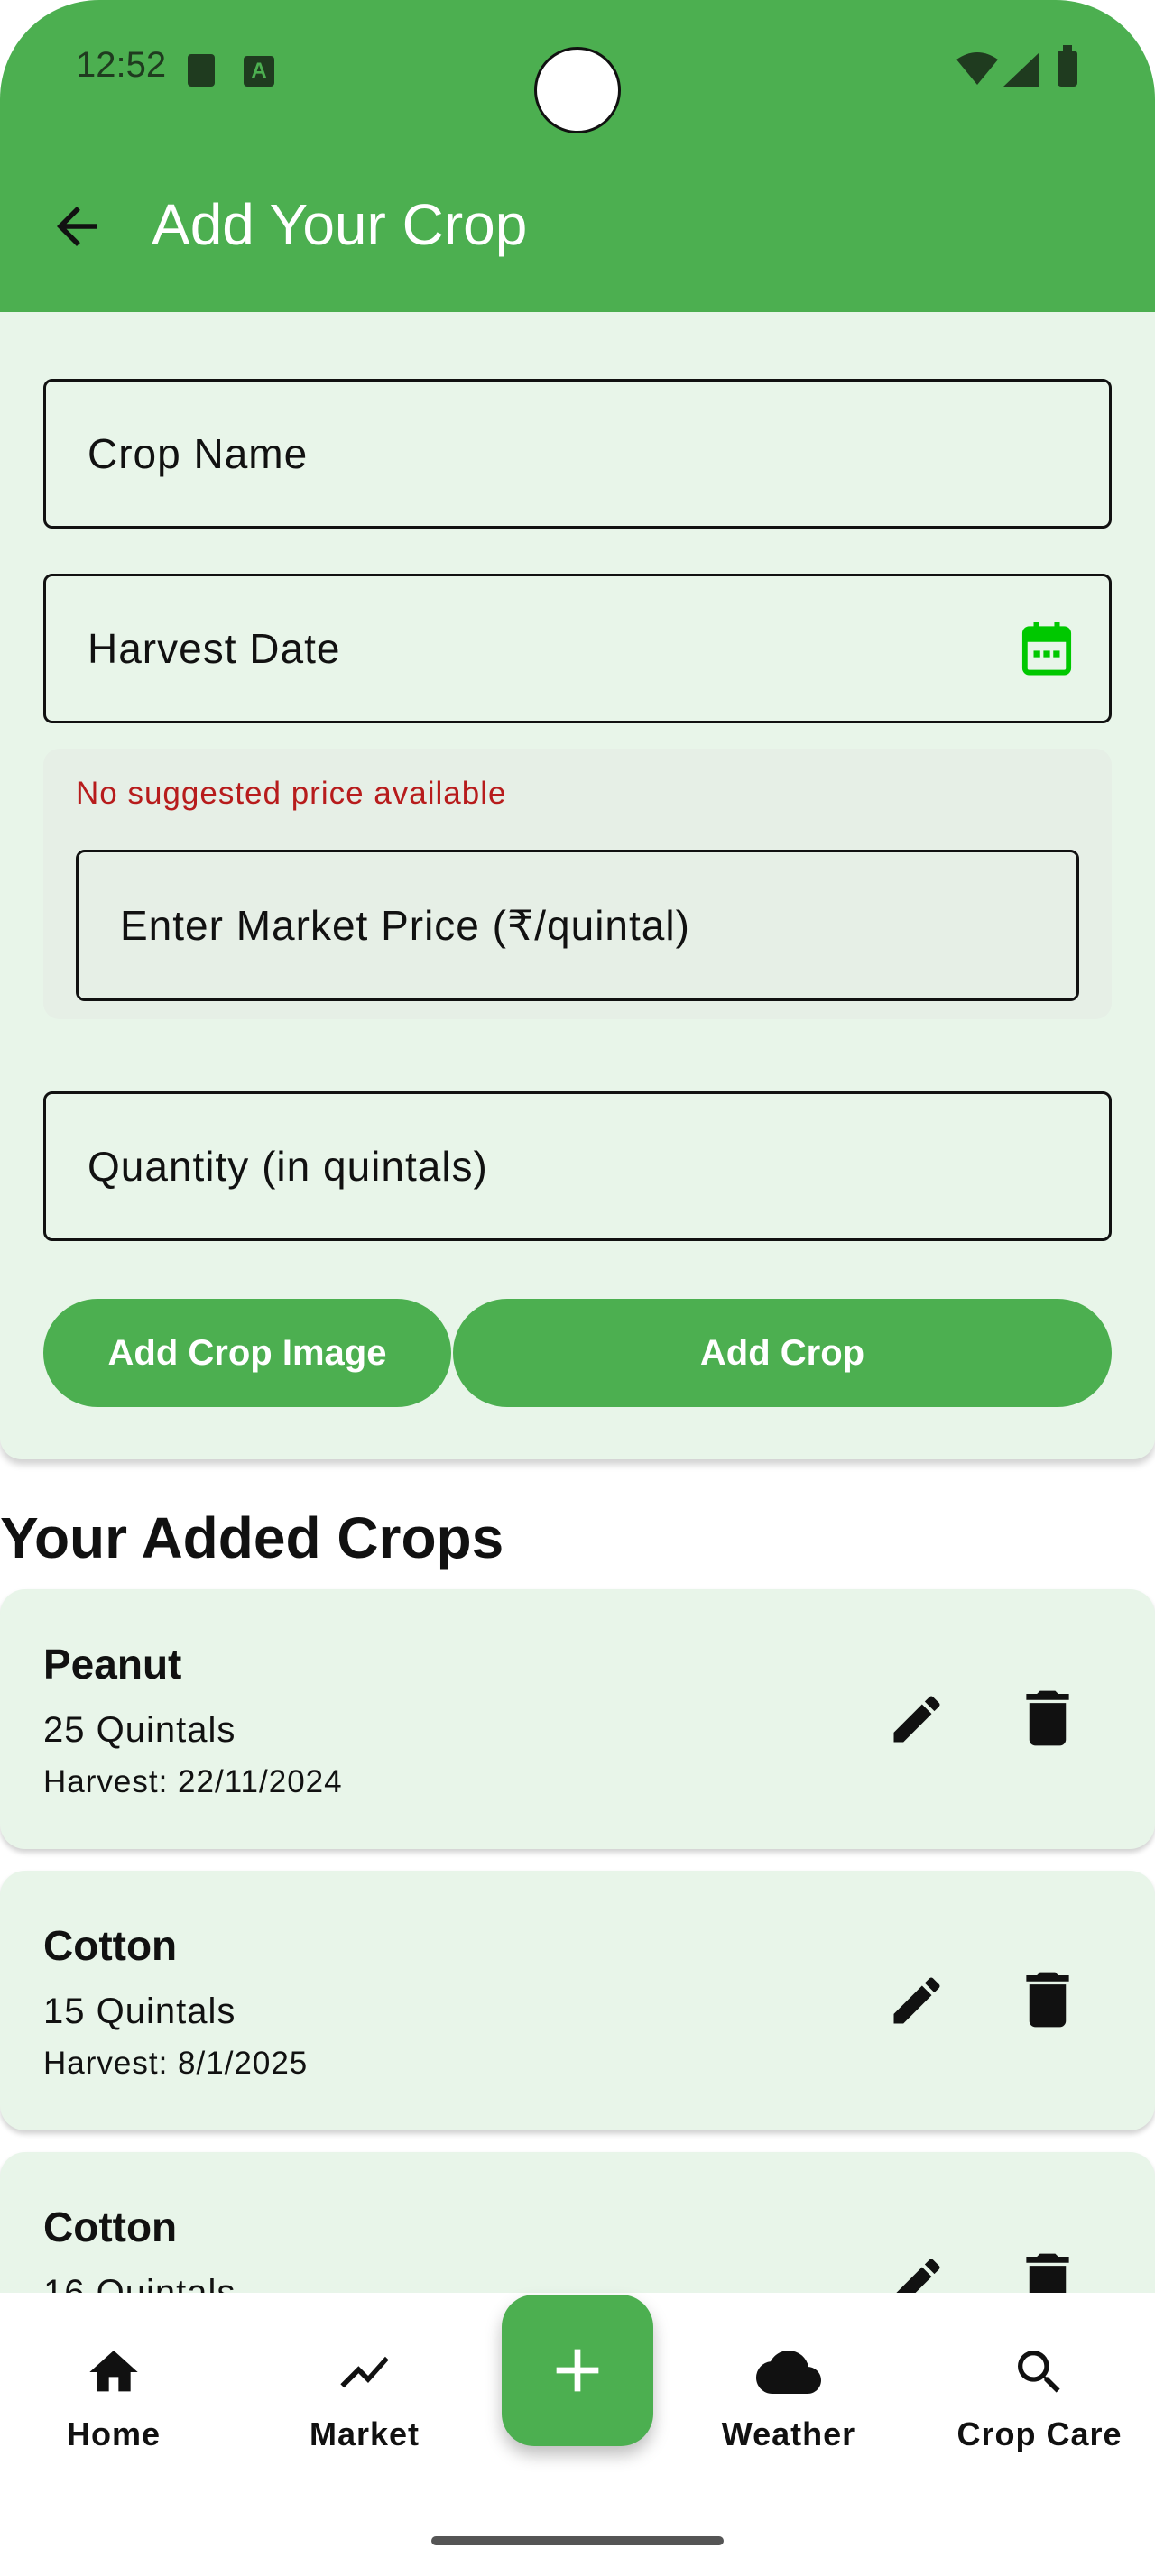  What do you see at coordinates (201, 70) in the screenshot?
I see `sd-card-icon` at bounding box center [201, 70].